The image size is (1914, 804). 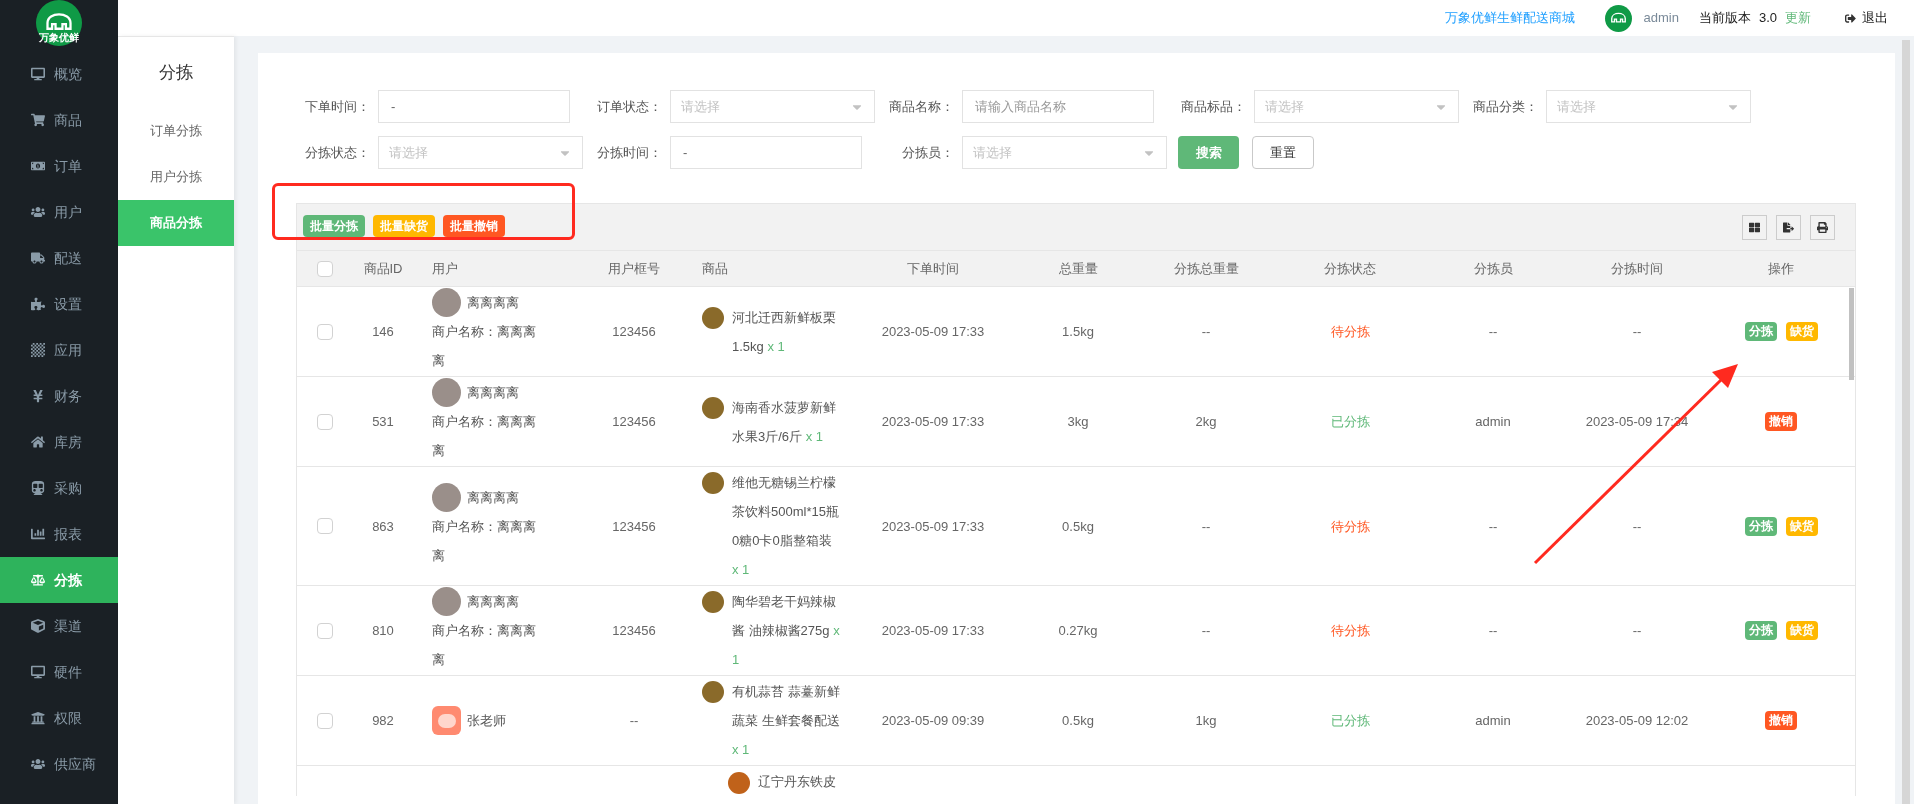 I want to click on banknote-icon, so click(x=37, y=166).